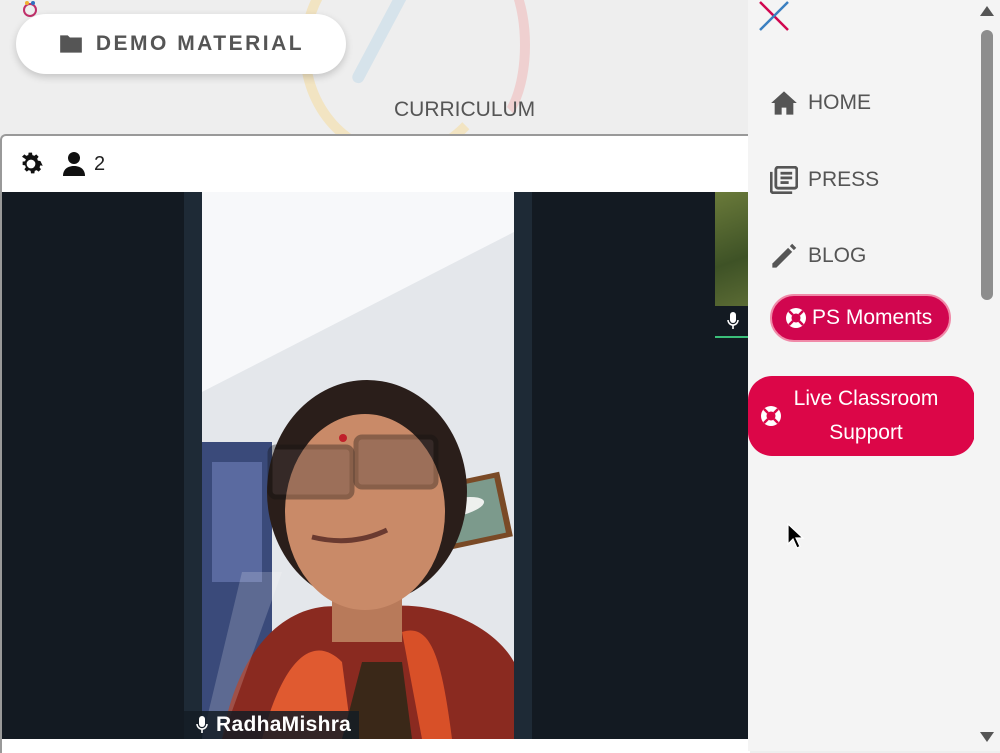  Describe the element at coordinates (100, 163) in the screenshot. I see `participant-count: 2` at that location.